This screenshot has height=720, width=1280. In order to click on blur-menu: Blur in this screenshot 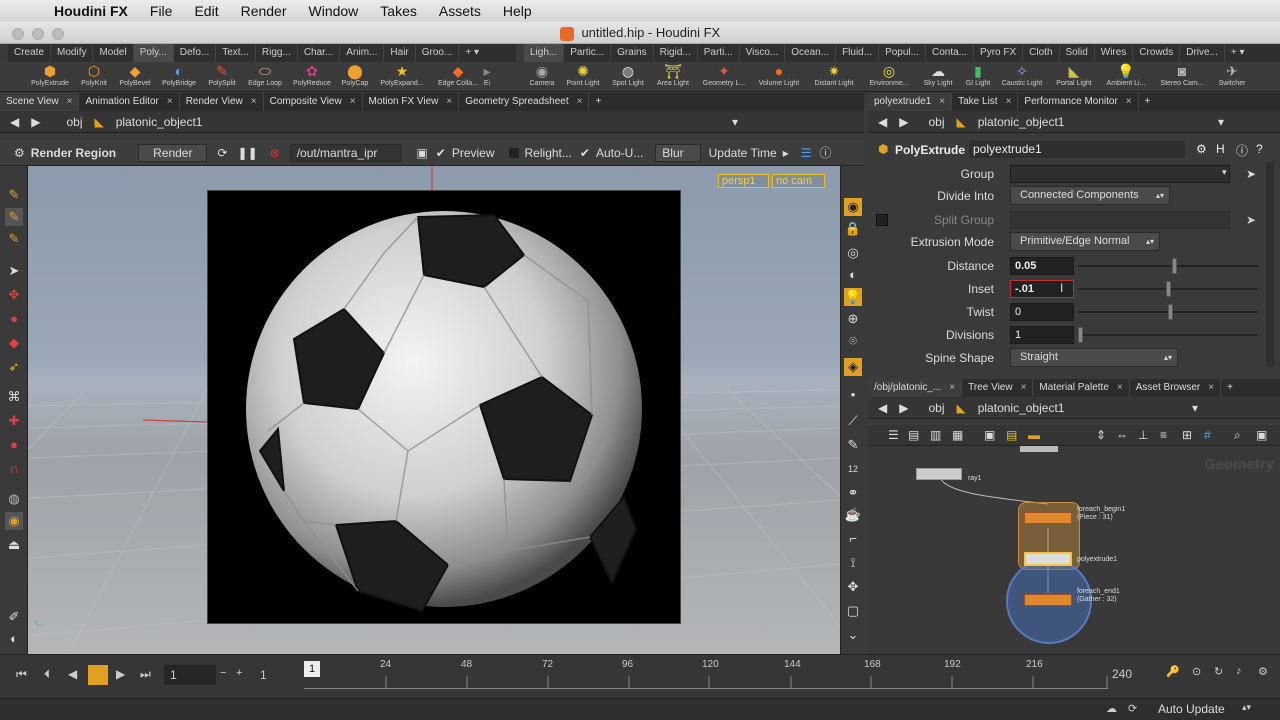, I will do `click(678, 152)`.